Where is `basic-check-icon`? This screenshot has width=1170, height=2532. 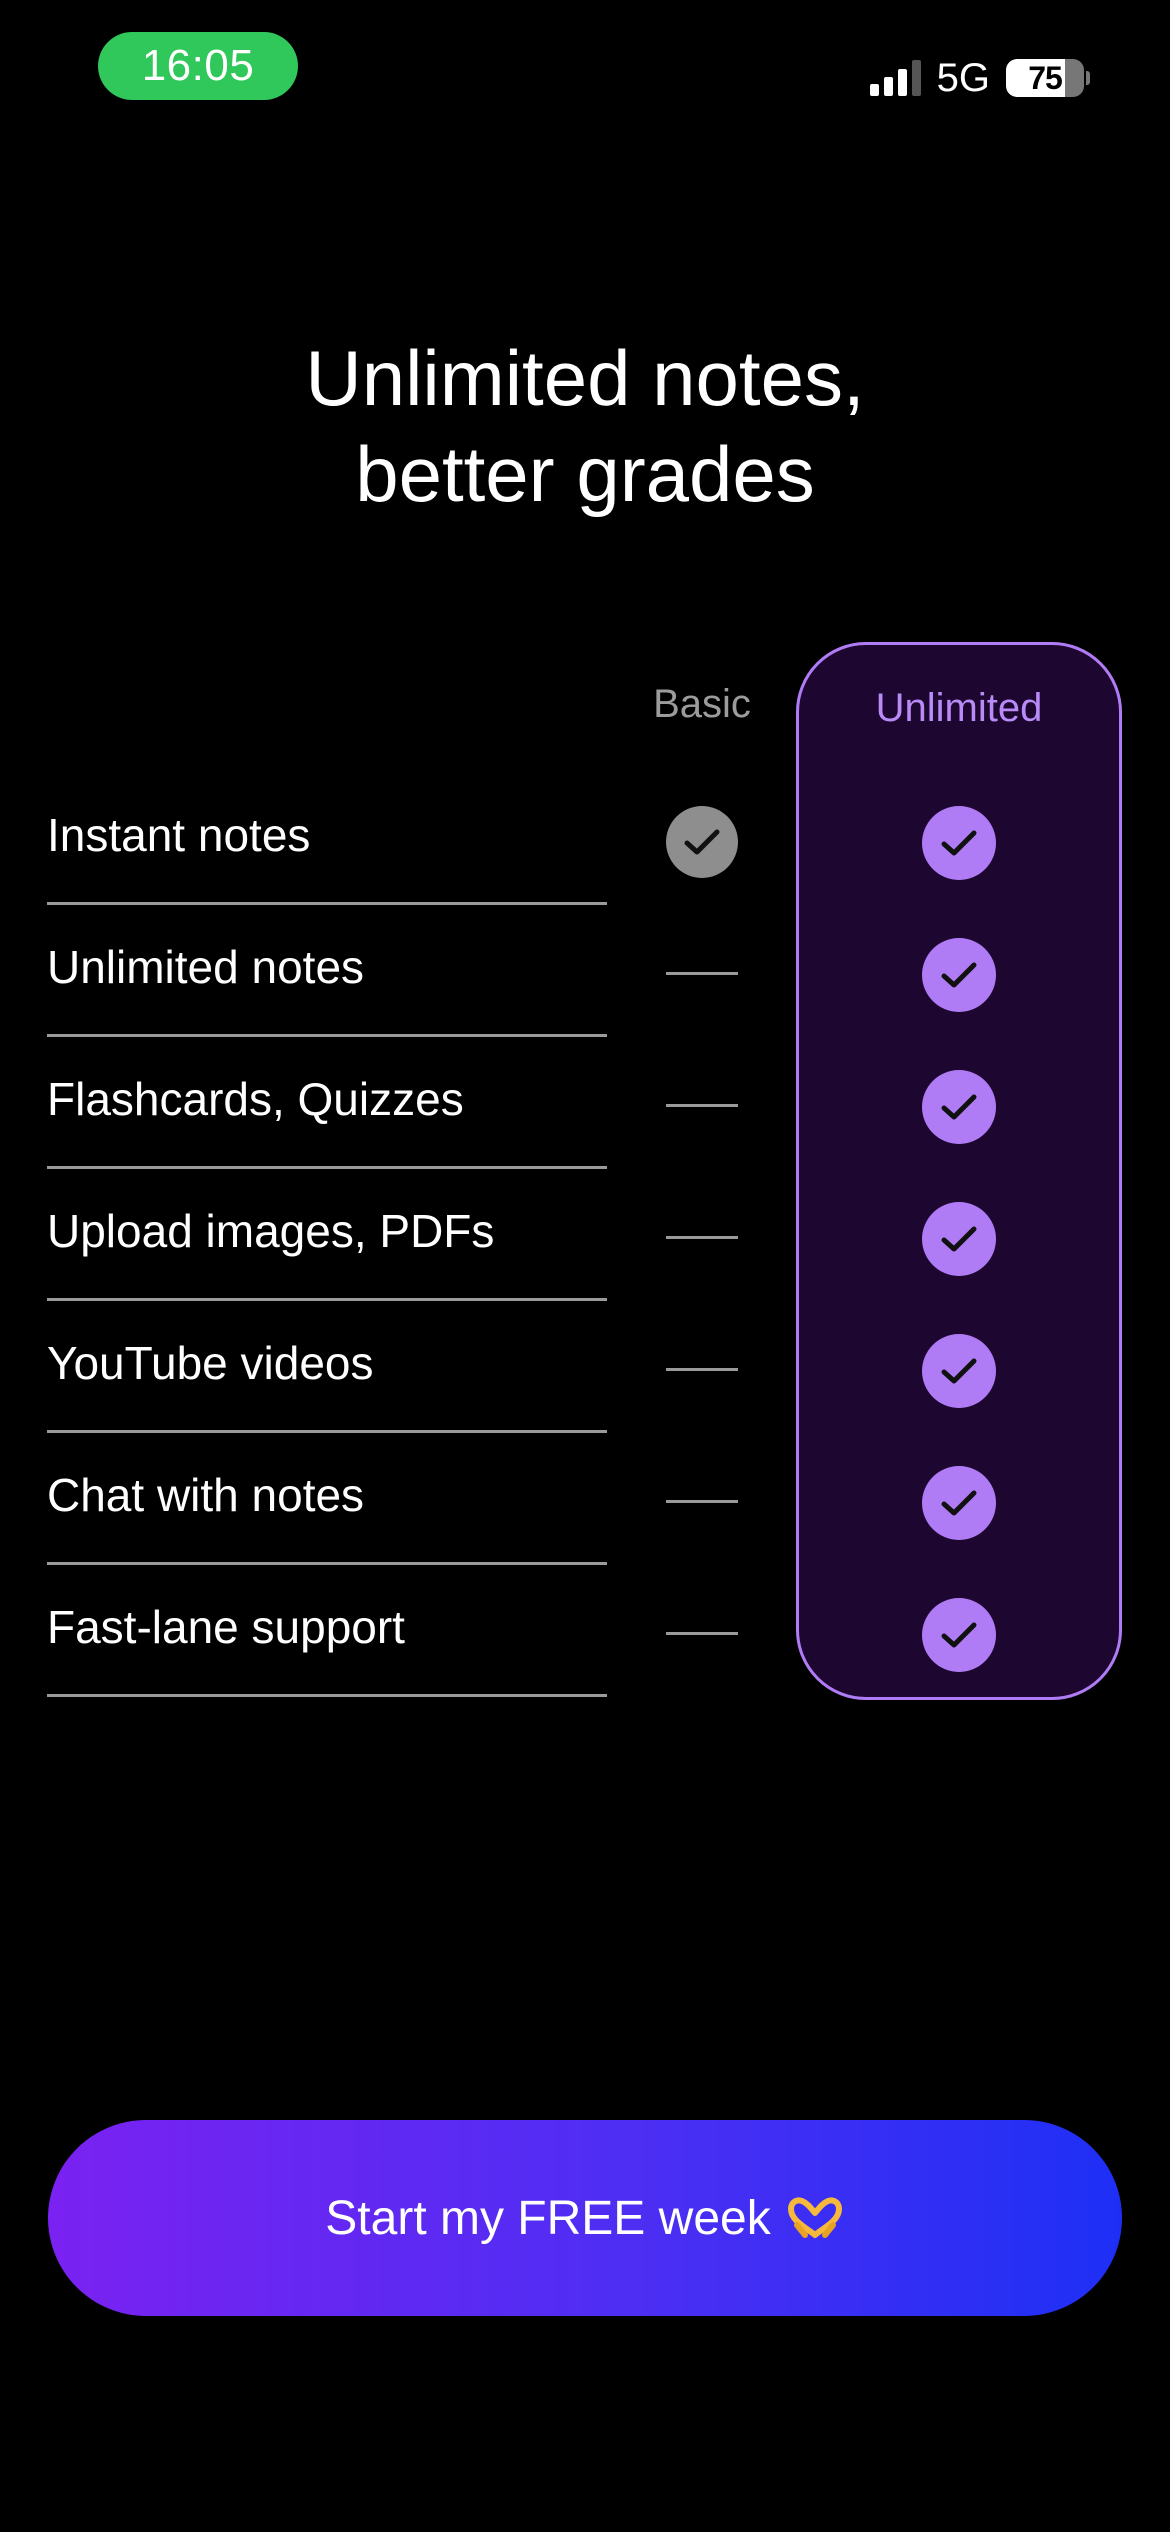 basic-check-icon is located at coordinates (702, 842).